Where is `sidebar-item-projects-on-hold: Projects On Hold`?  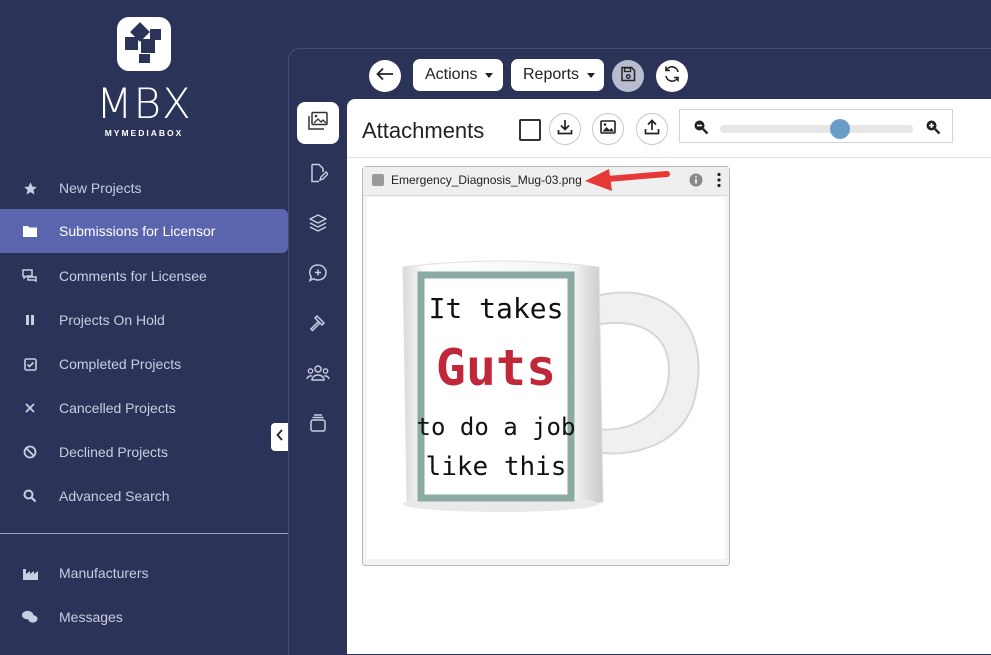 sidebar-item-projects-on-hold: Projects On Hold is located at coordinates (144, 320).